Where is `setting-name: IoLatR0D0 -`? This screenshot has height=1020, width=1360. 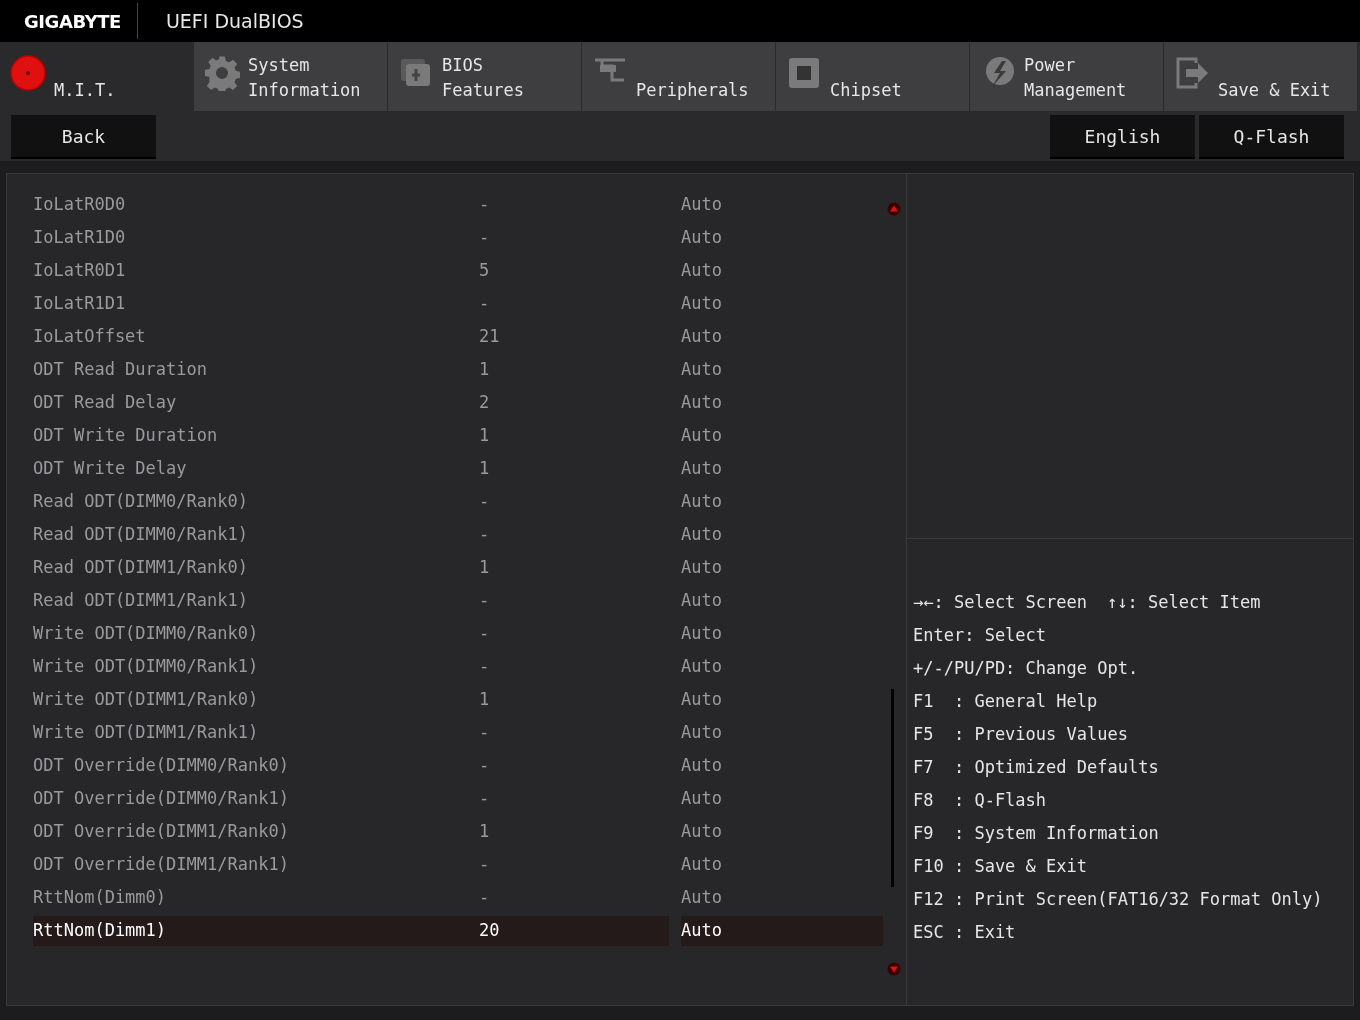 setting-name: IoLatR0D0 - is located at coordinates (351, 204).